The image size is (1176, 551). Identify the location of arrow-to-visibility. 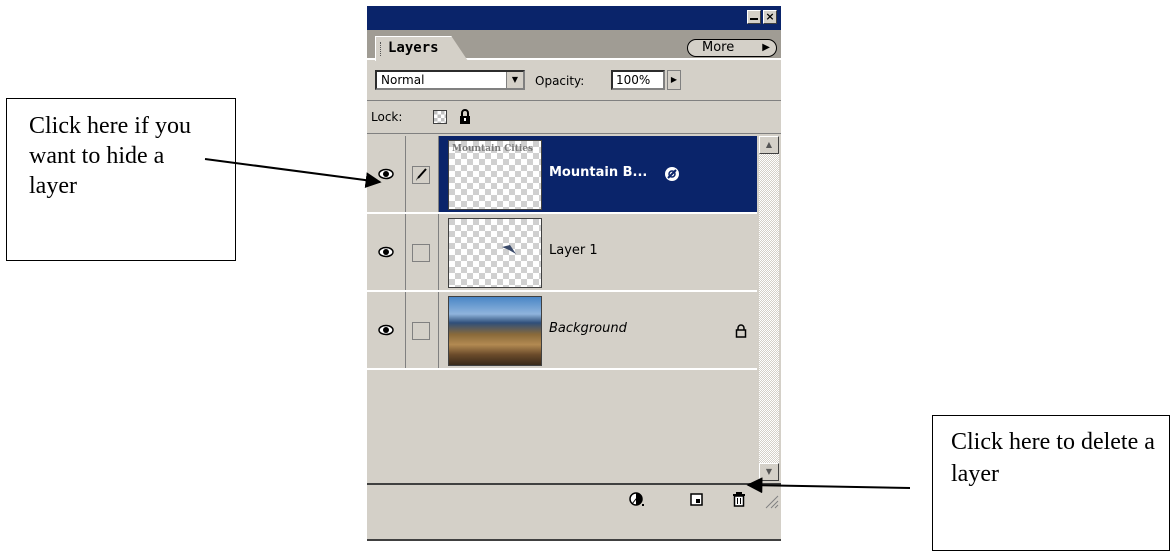
(293, 173).